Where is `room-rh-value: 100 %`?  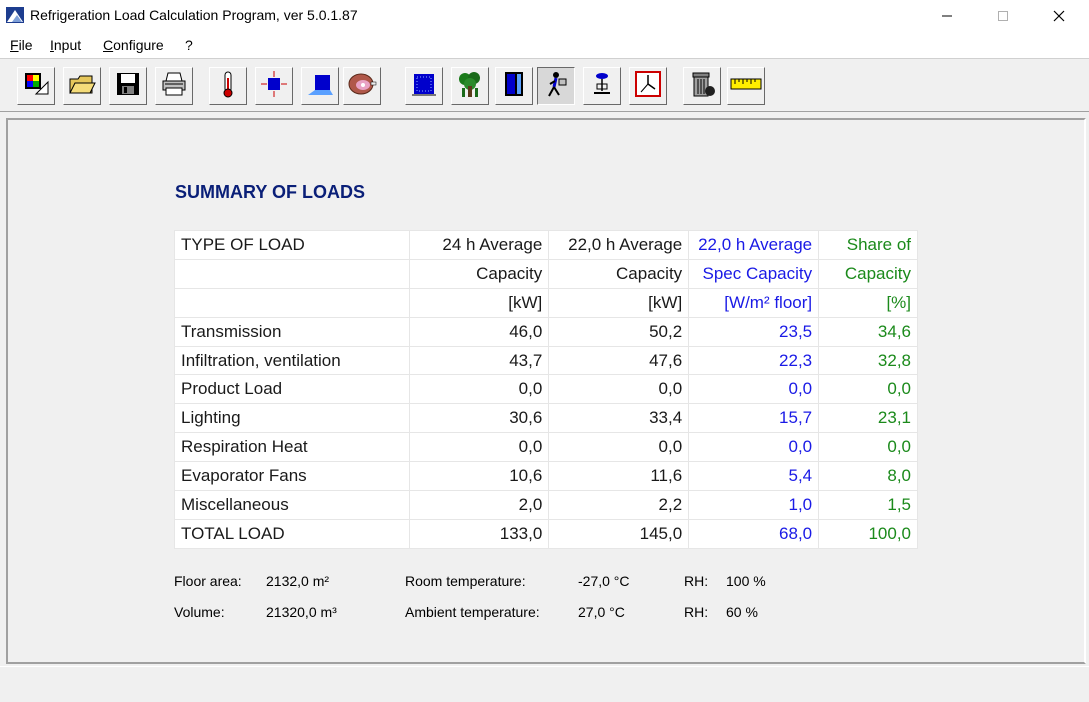
room-rh-value: 100 % is located at coordinates (746, 581).